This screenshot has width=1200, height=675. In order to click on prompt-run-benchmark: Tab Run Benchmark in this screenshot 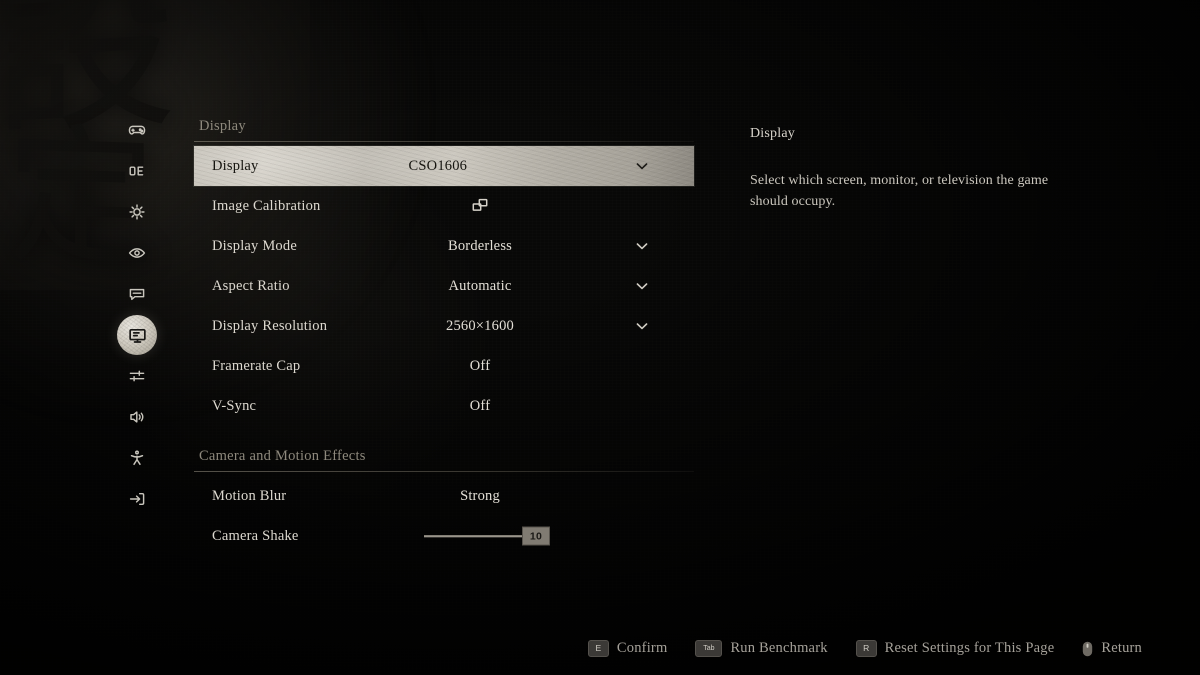, I will do `click(761, 648)`.